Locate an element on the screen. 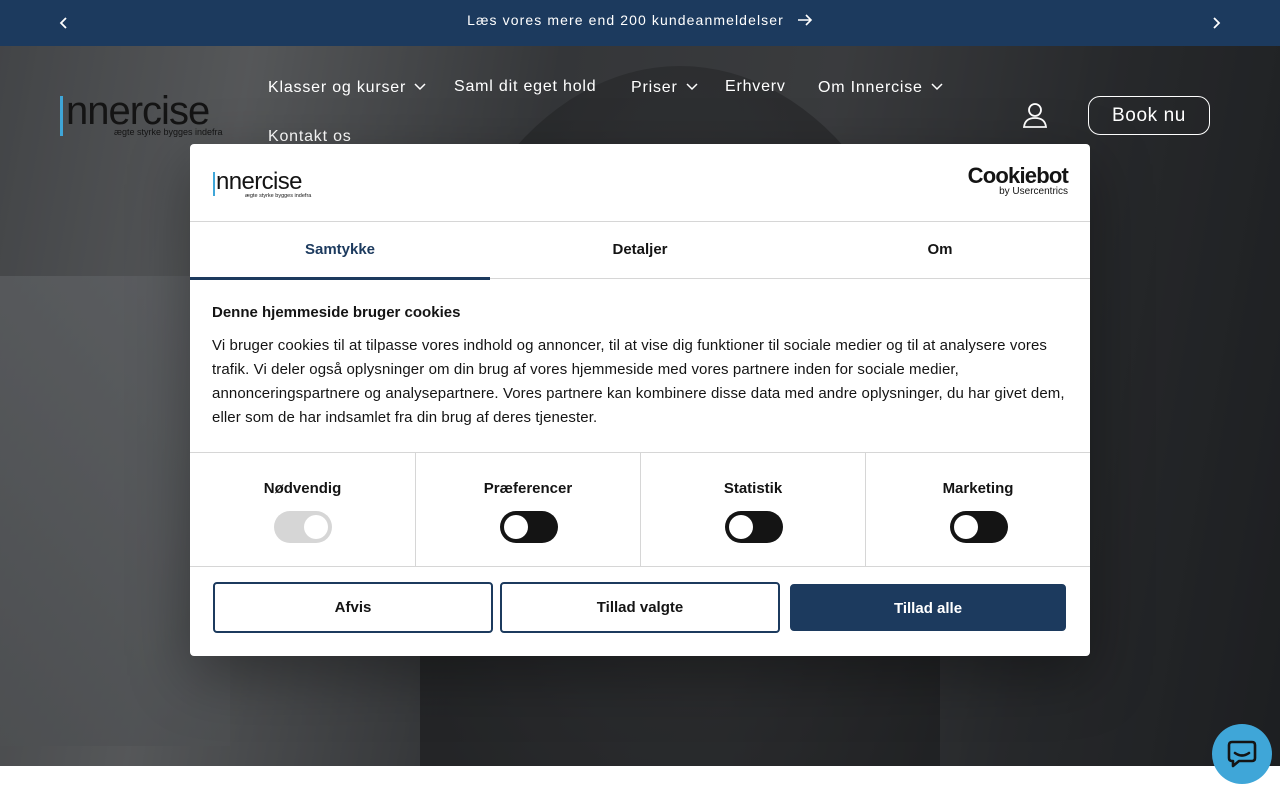 This screenshot has height=800, width=1280. category-necessary: Nødvendig is located at coordinates (302, 510).